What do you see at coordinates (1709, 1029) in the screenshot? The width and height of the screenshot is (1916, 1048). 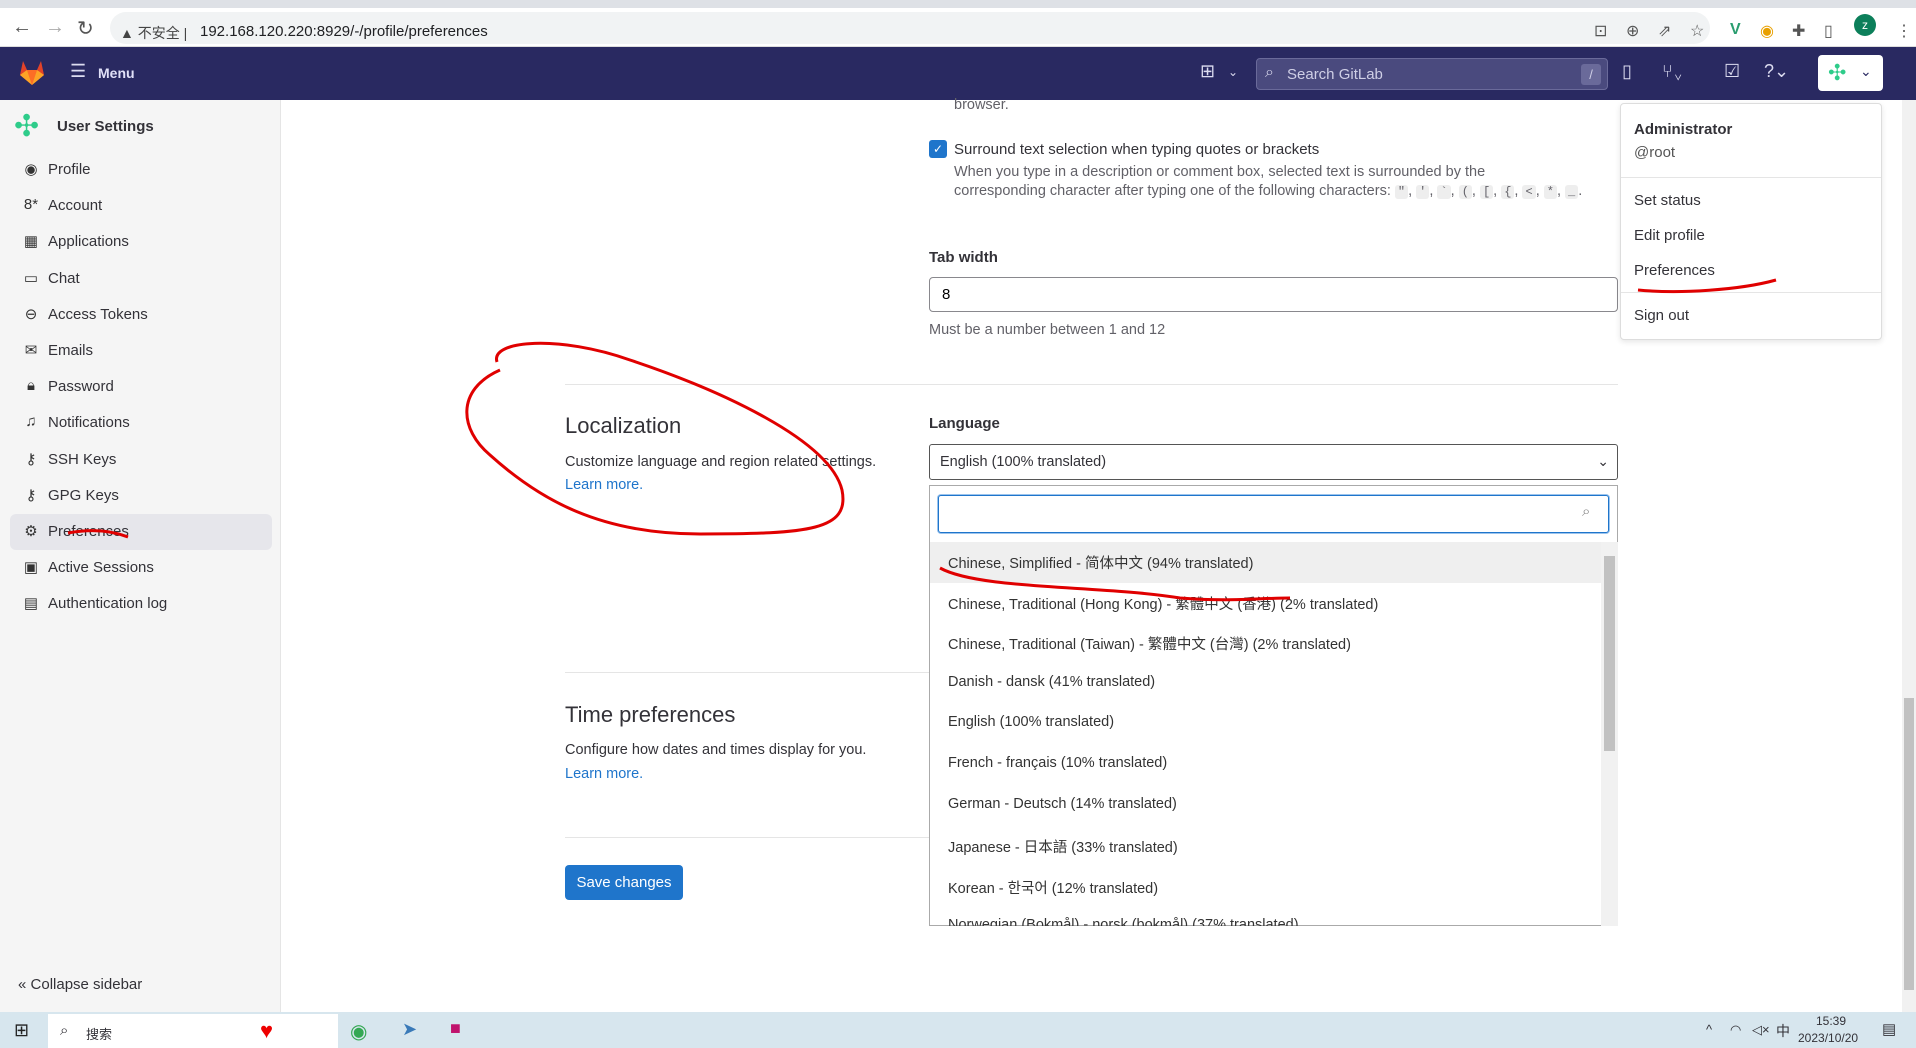 I see `tray-chevron-icon: ^` at bounding box center [1709, 1029].